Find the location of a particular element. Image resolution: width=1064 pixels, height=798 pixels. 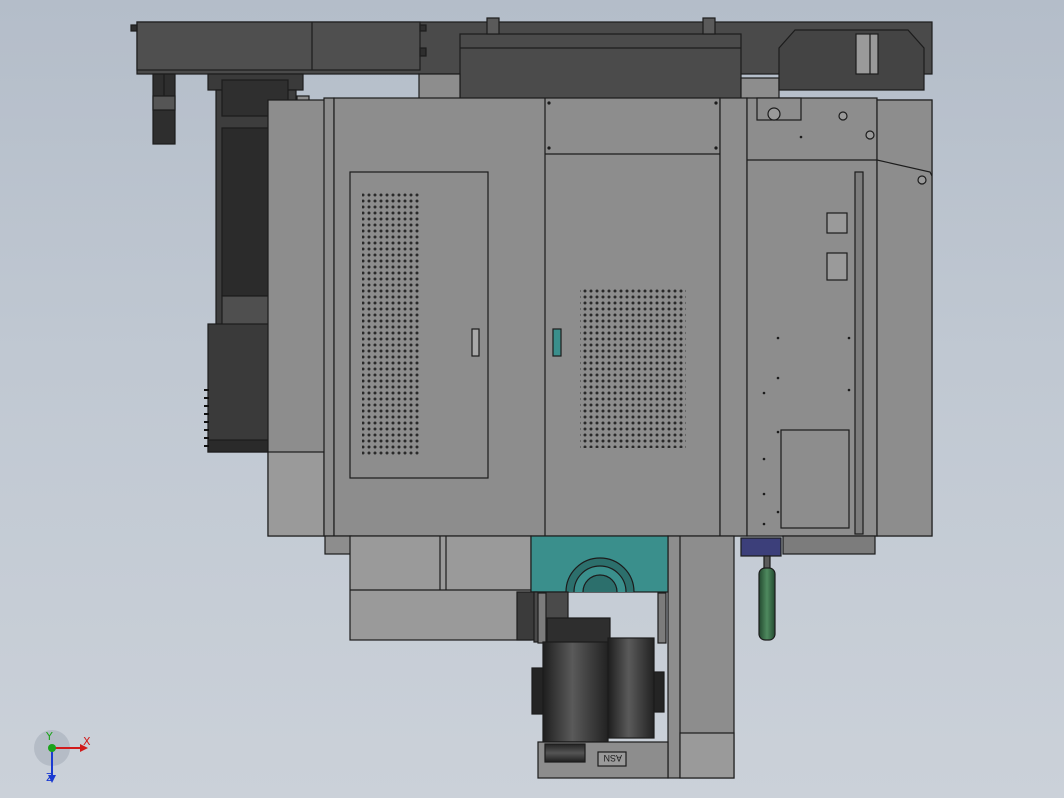

right-vent-grille is located at coordinates (633, 368).